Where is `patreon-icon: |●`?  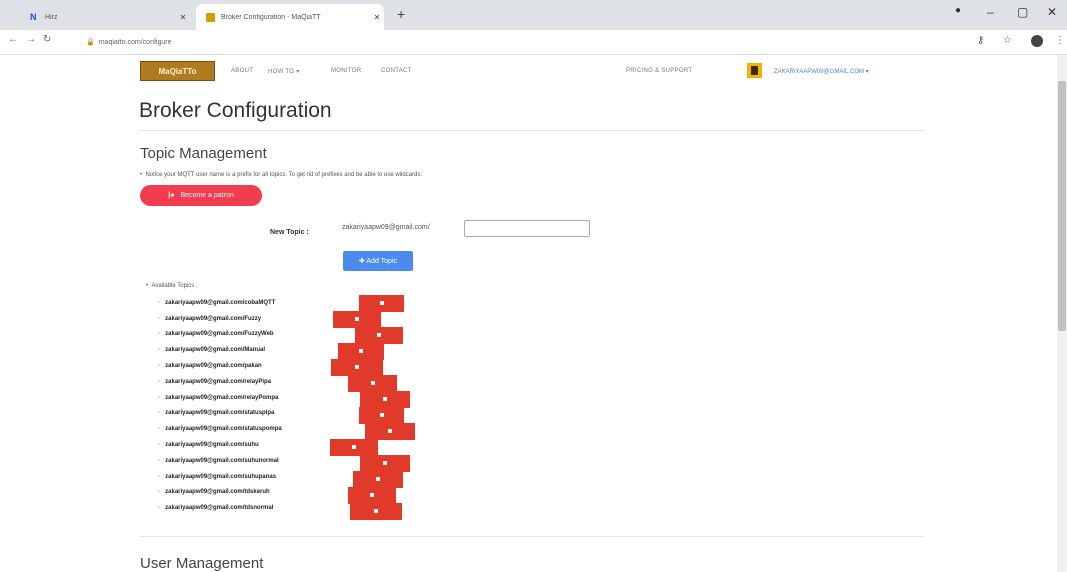 patreon-icon: |● is located at coordinates (171, 195).